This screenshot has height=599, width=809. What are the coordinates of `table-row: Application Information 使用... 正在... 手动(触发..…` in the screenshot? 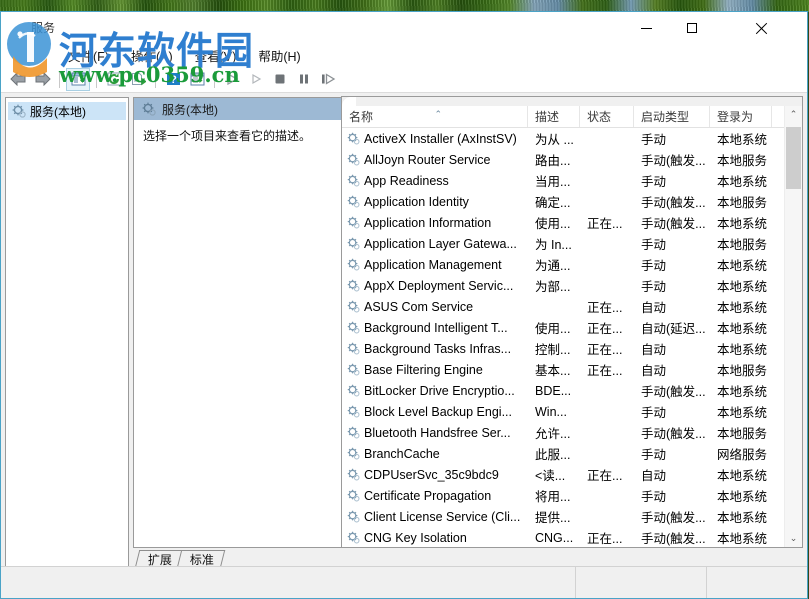 It's located at (563, 222).